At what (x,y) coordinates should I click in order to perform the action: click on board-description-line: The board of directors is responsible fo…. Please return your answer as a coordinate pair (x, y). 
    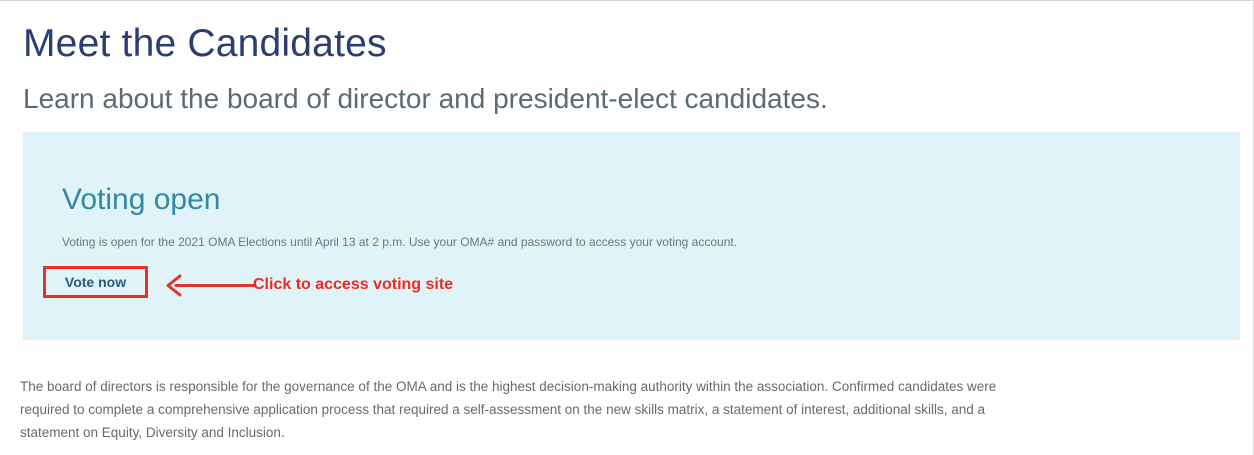
    Looking at the image, I should click on (508, 386).